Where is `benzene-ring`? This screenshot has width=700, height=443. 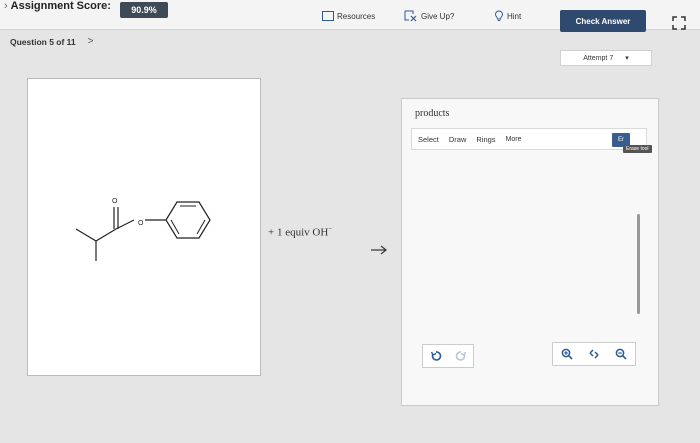 benzene-ring is located at coordinates (188, 220).